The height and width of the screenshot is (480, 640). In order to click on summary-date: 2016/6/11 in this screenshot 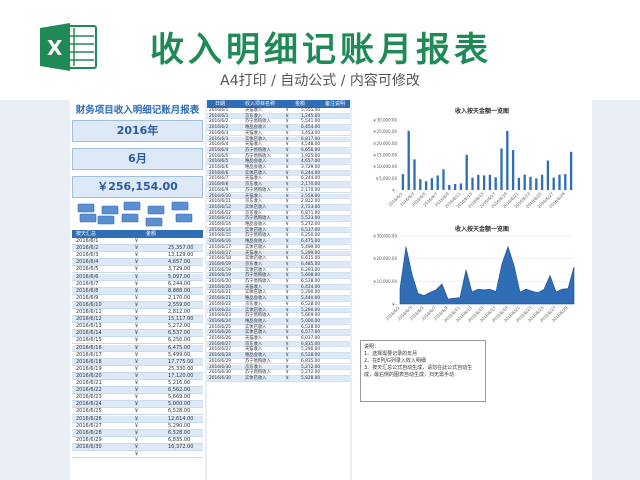, I will do `click(89, 312)`.